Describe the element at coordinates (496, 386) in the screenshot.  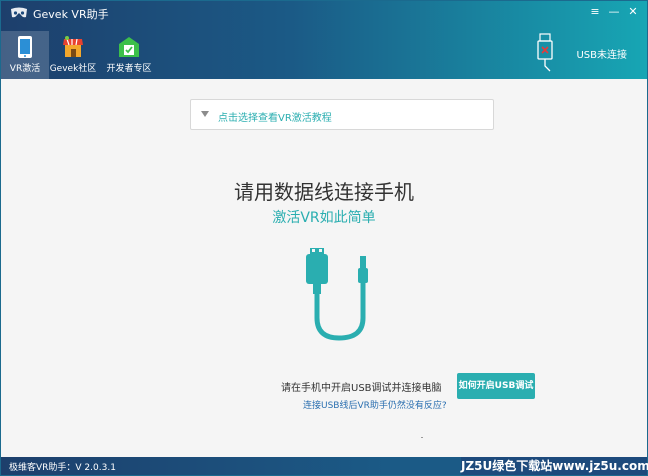
I see `howto-usb-debug-button: 如何开启USB调试` at that location.